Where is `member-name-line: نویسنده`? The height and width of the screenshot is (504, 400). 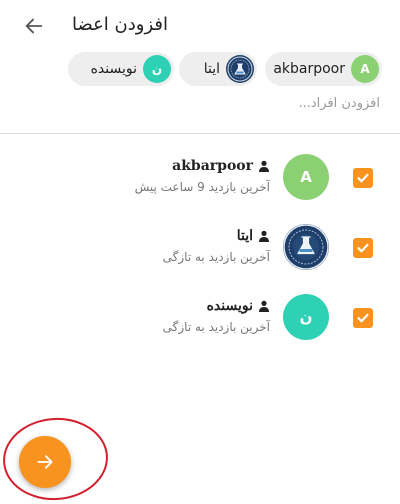
member-name-line: نویسنده is located at coordinates (238, 306).